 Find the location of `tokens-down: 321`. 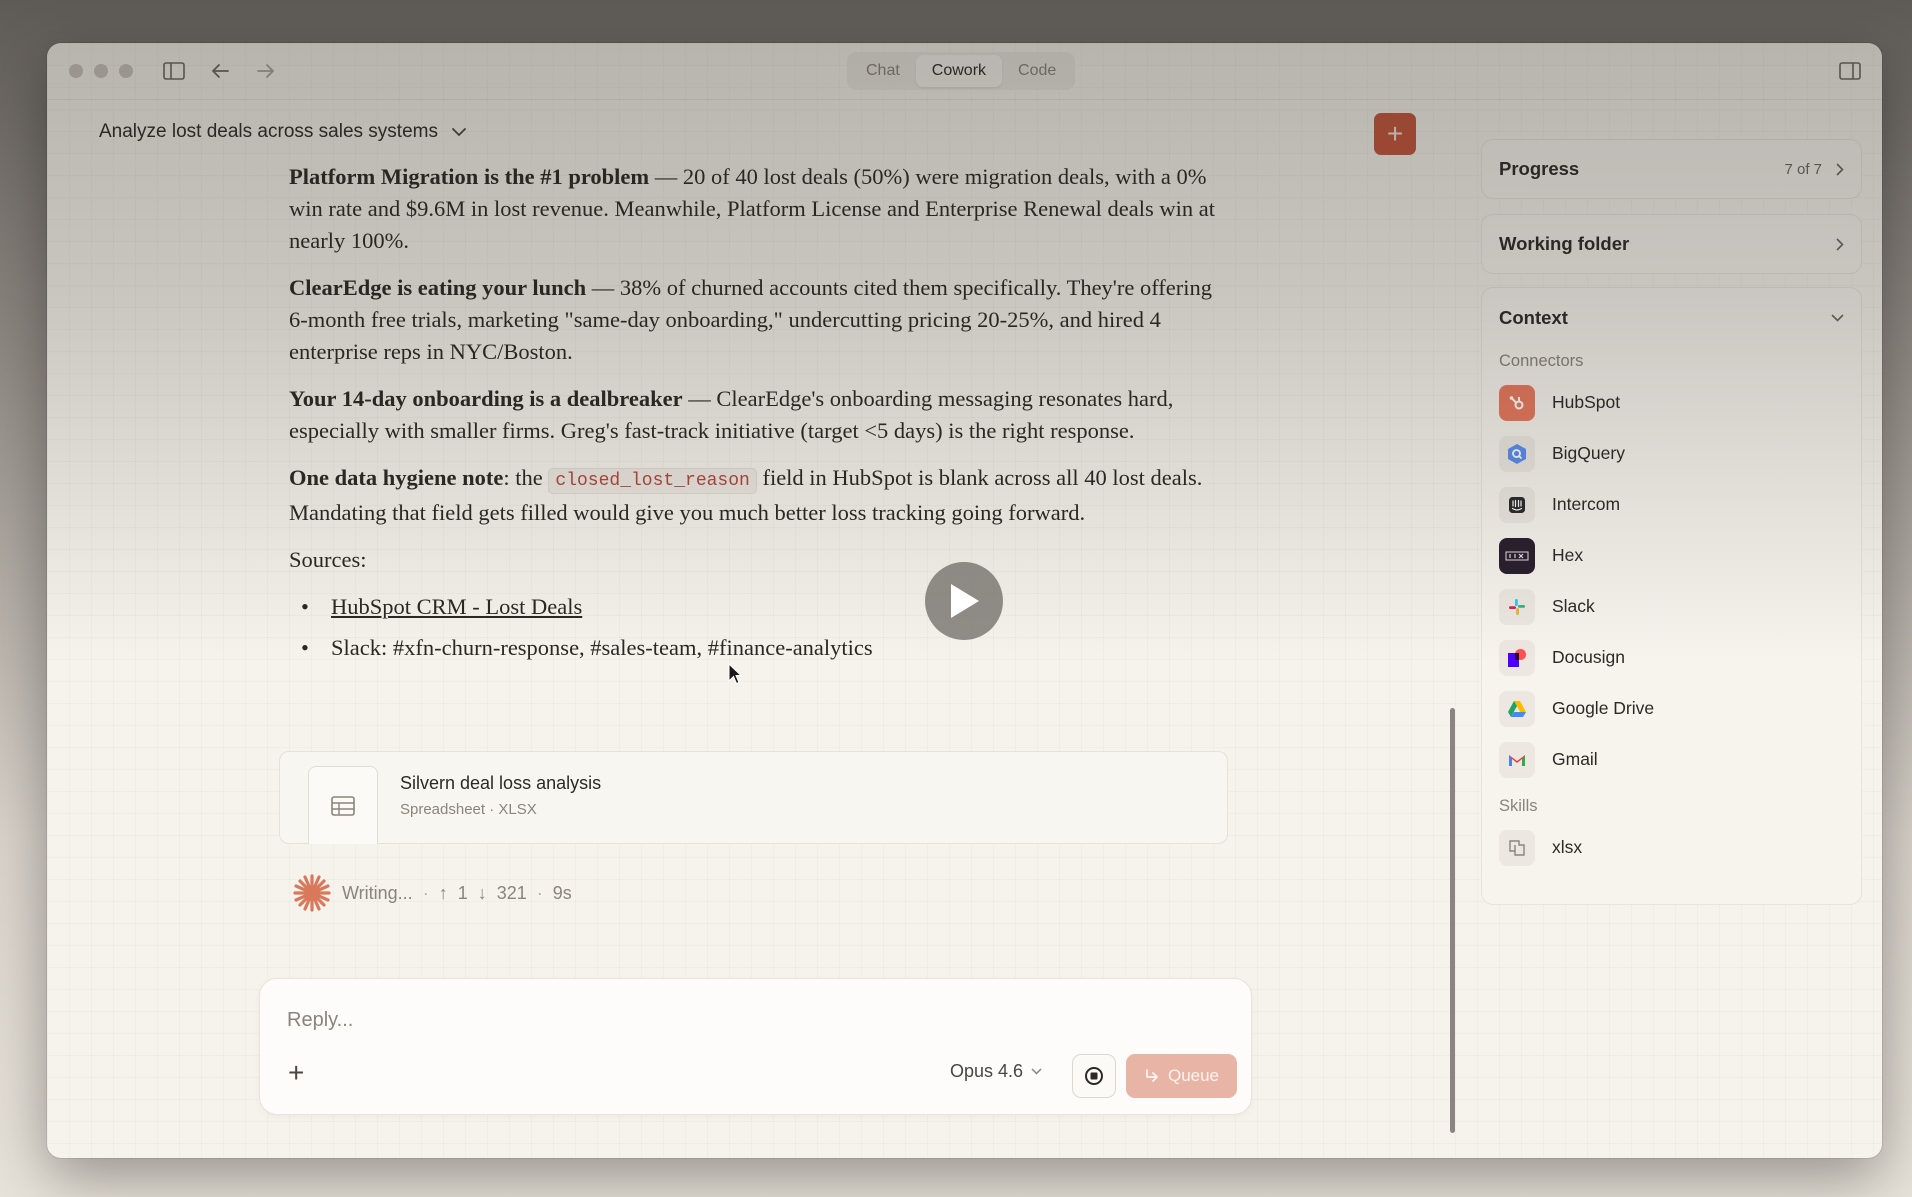

tokens-down: 321 is located at coordinates (511, 892).